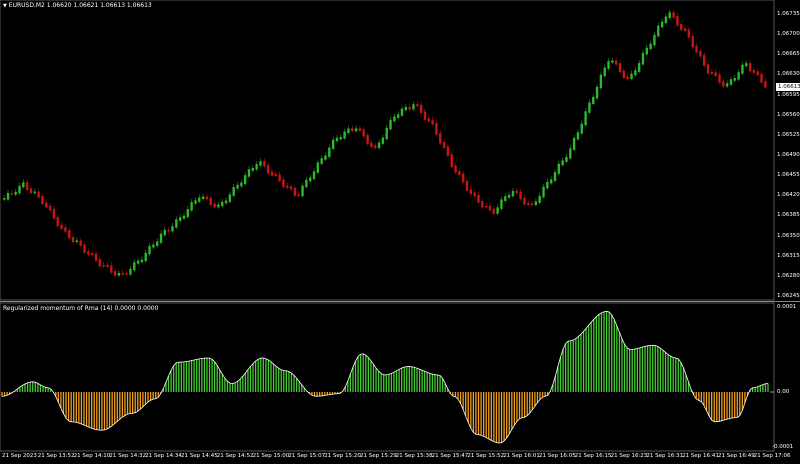 The width and height of the screenshot is (800, 464). What do you see at coordinates (5, 6) in the screenshot?
I see `triangle-down-icon: ▼` at bounding box center [5, 6].